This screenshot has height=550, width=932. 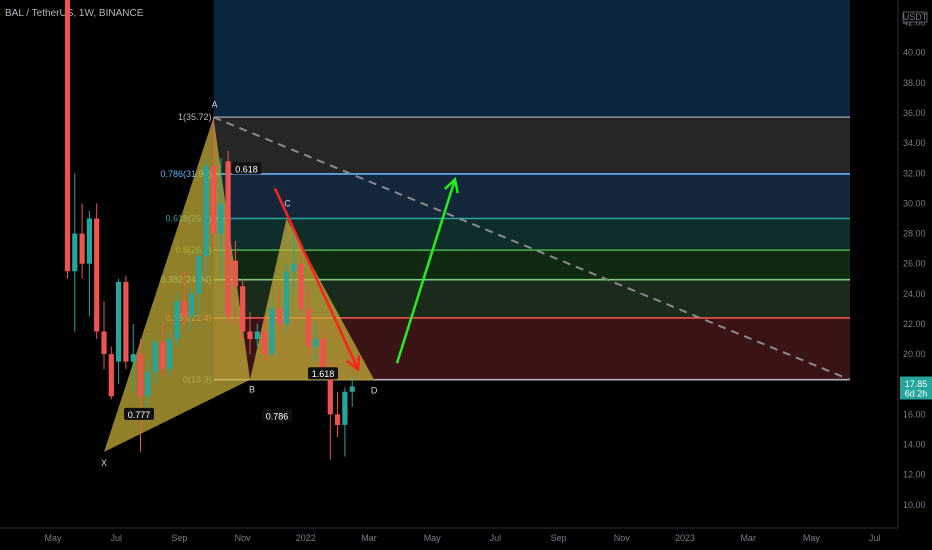 What do you see at coordinates (287, 203) in the screenshot?
I see `pattern-point-C: C` at bounding box center [287, 203].